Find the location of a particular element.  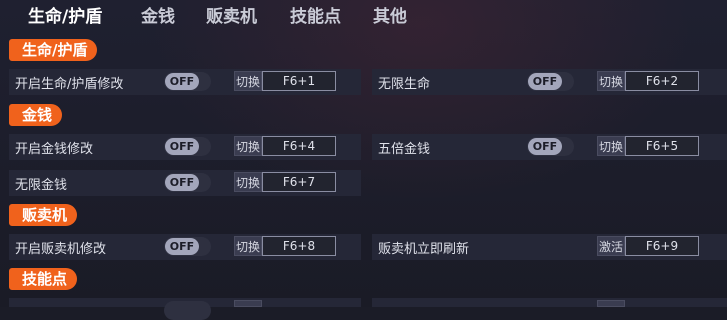

toggle-infinite-money: OFF is located at coordinates (187, 182).